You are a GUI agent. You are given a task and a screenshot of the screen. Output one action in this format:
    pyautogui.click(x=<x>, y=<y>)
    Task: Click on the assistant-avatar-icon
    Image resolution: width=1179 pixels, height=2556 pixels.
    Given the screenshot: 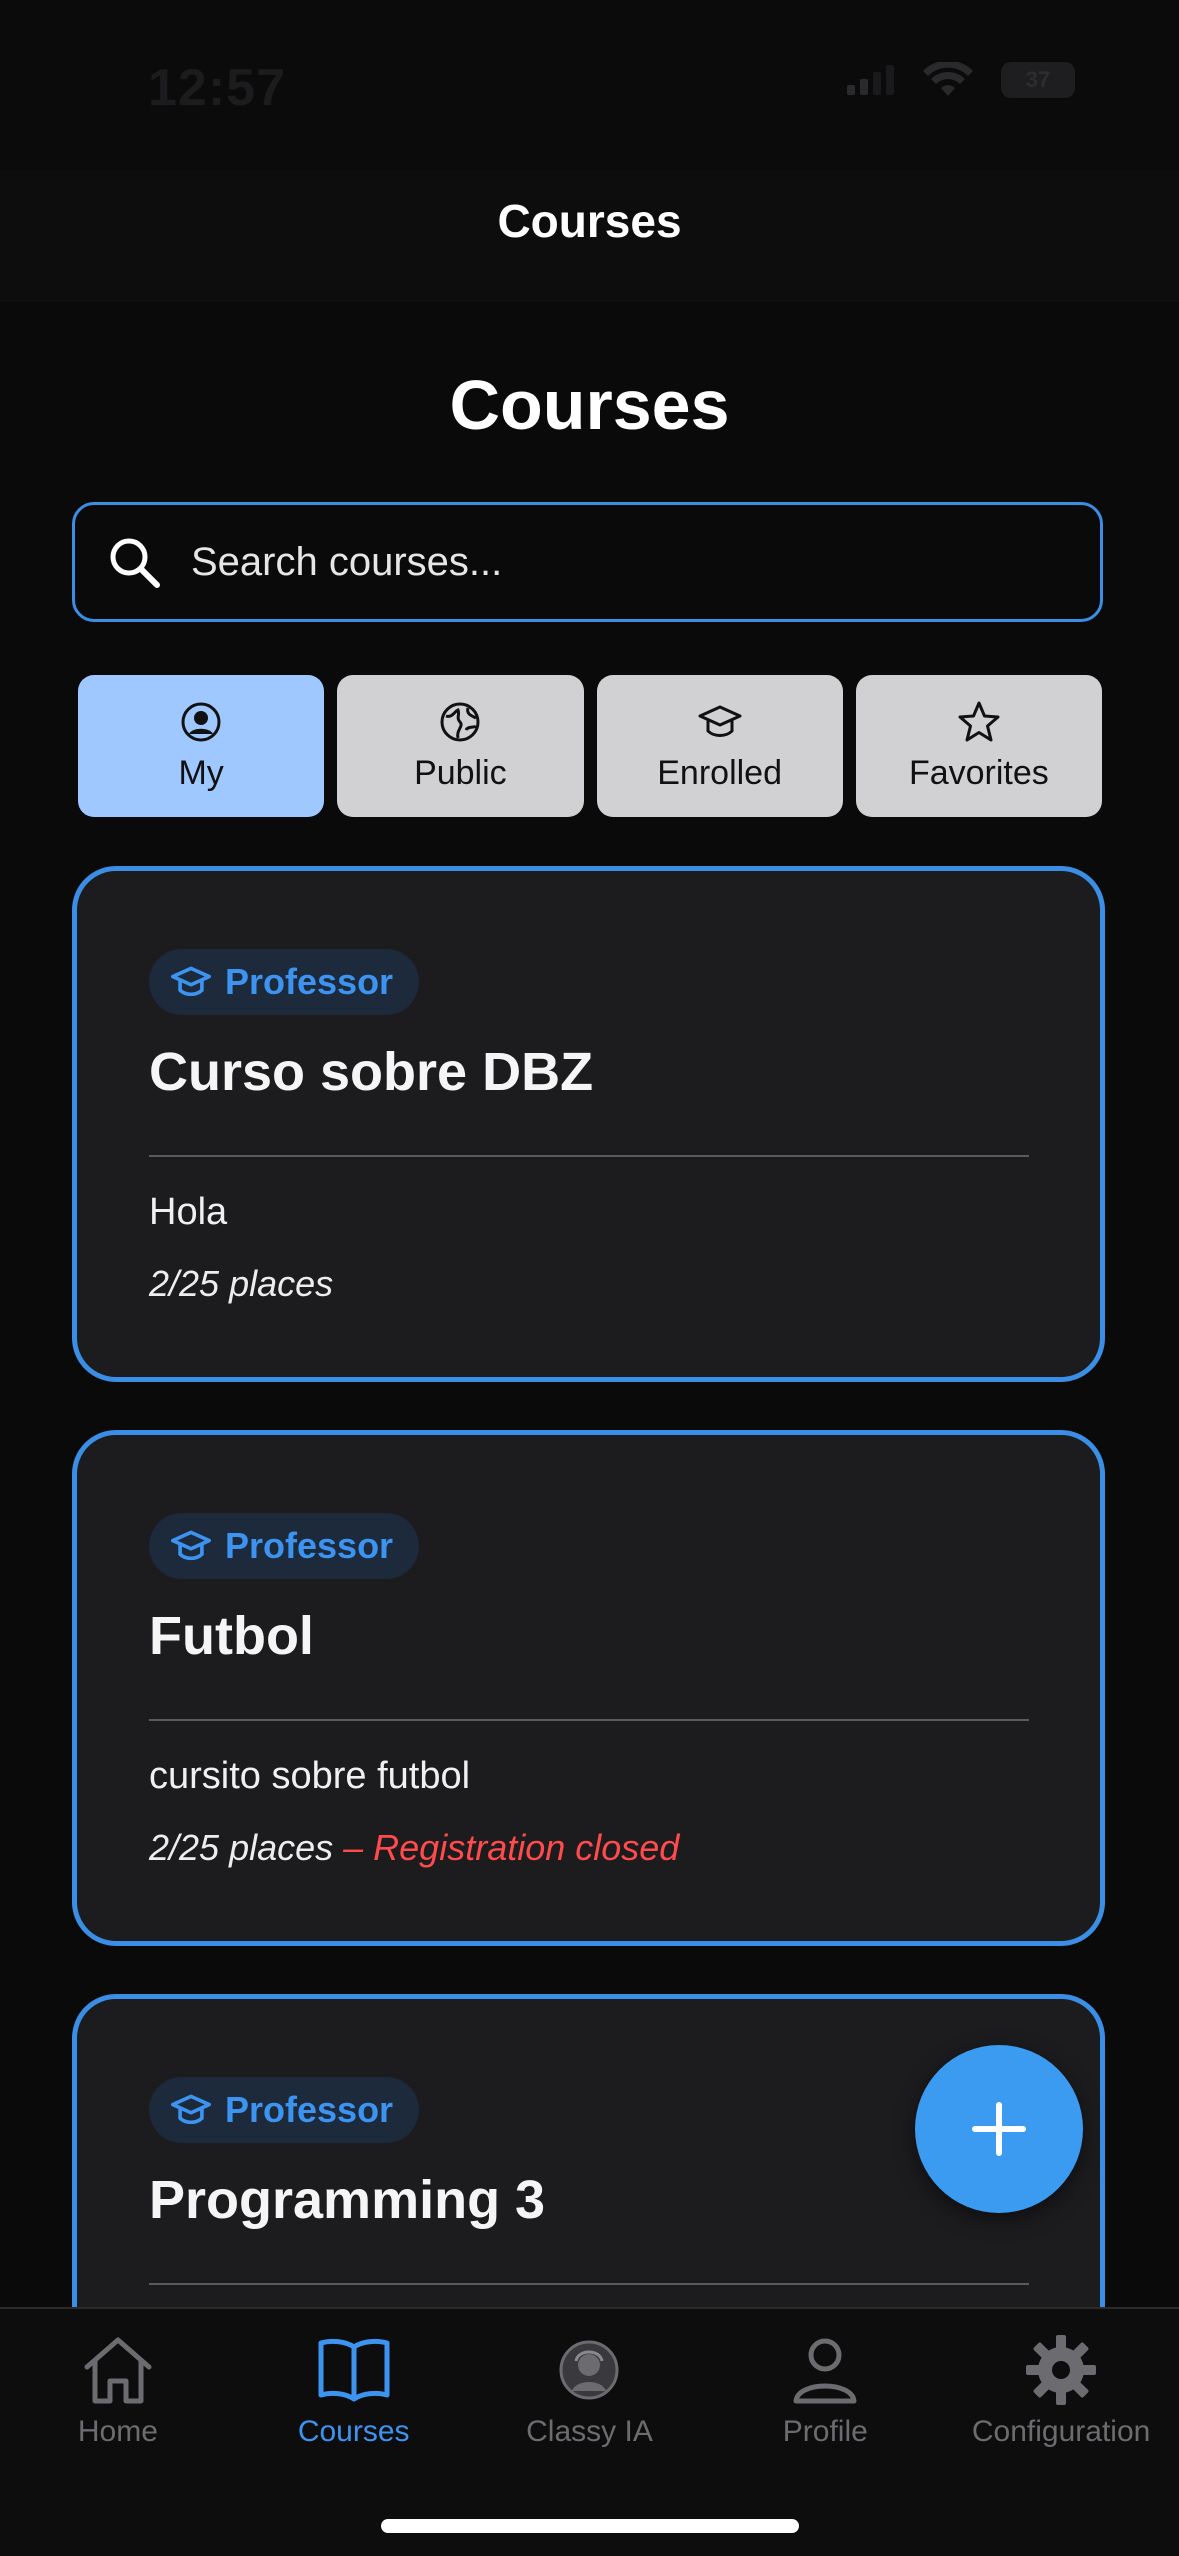 What is the action you would take?
    pyautogui.click(x=589, y=2370)
    